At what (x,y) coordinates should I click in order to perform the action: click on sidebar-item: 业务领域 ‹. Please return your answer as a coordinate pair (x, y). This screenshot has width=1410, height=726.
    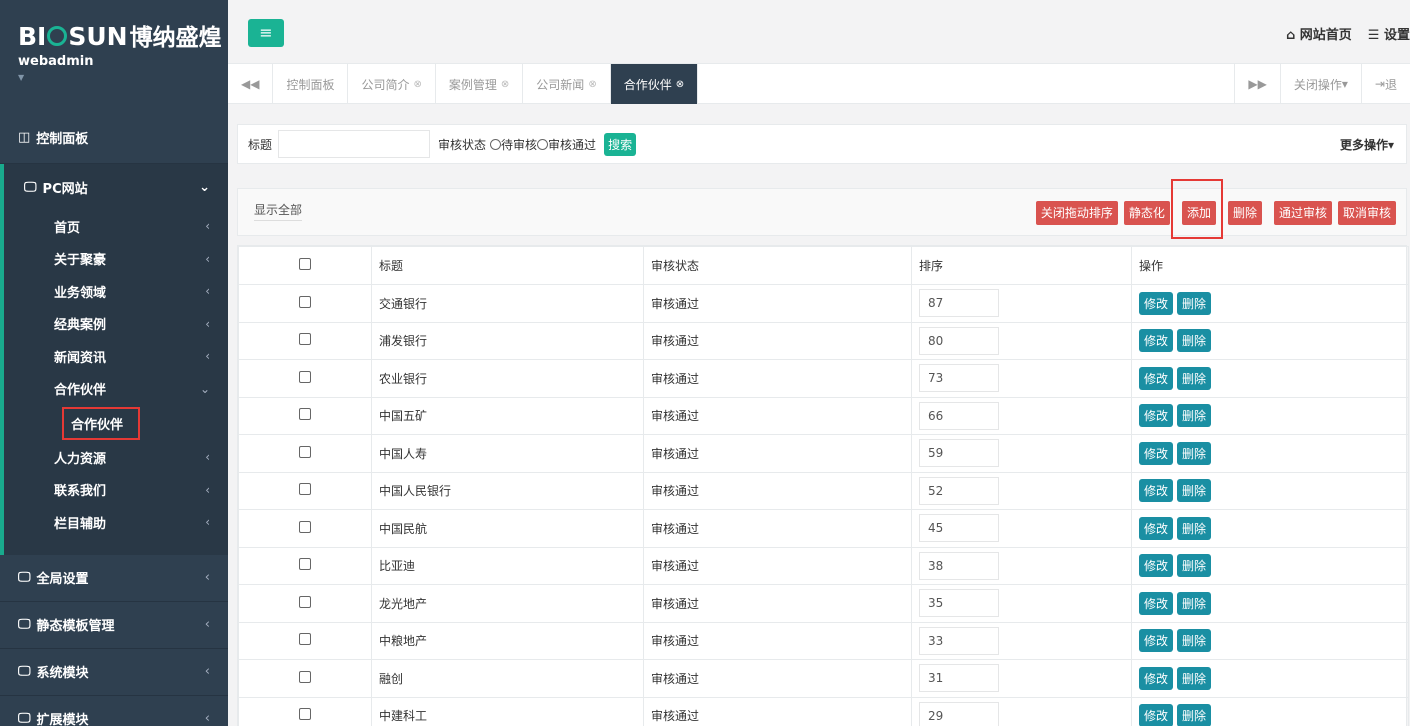
    Looking at the image, I should click on (116, 291).